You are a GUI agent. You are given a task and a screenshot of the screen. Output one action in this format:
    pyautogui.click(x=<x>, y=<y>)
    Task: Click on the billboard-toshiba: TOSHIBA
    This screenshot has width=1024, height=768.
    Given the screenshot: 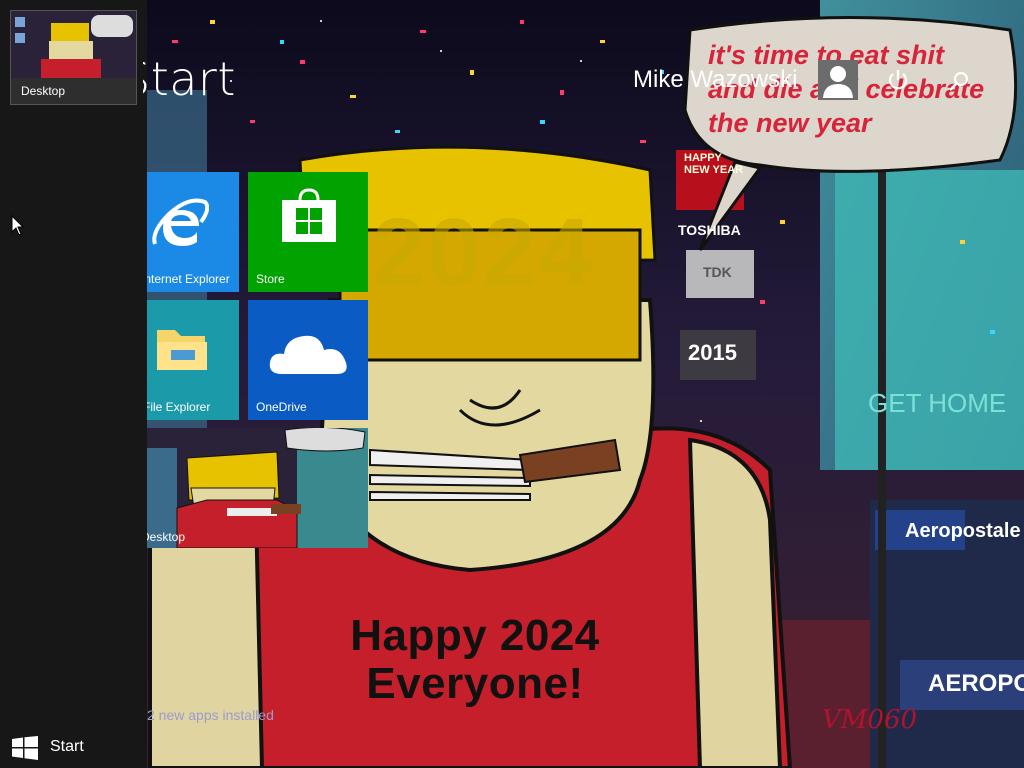 What is the action you would take?
    pyautogui.click(x=709, y=230)
    